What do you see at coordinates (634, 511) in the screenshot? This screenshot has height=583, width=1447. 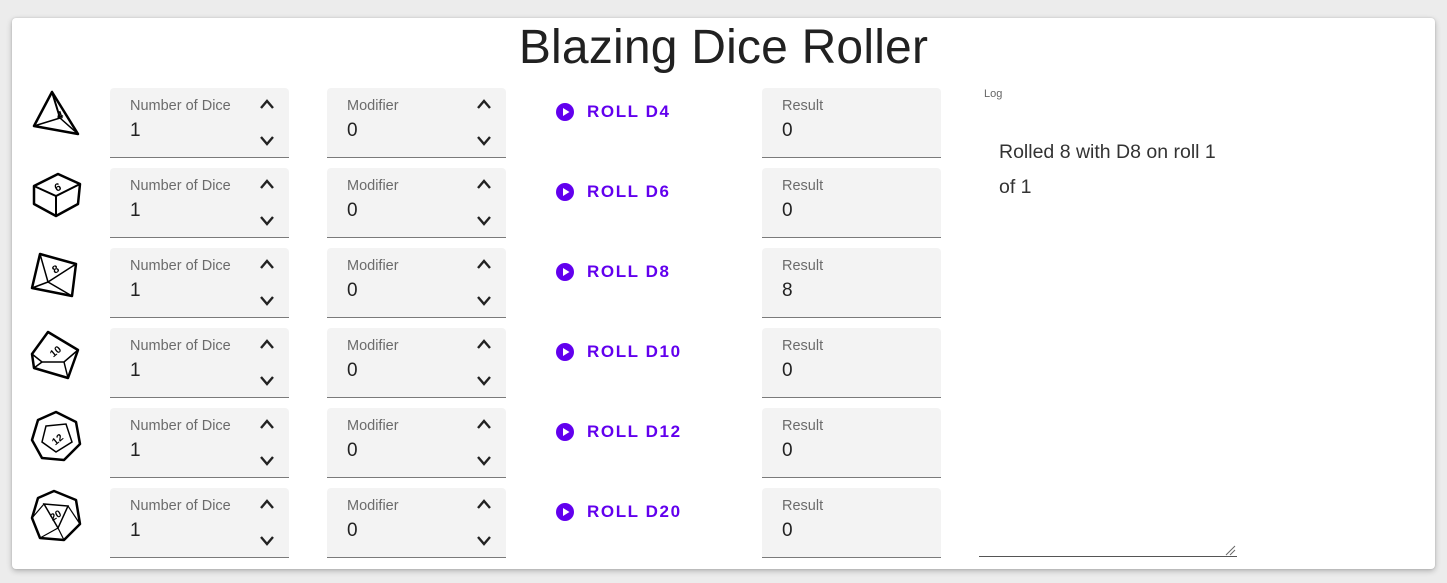 I see `roll-button-label: ROLL D20` at bounding box center [634, 511].